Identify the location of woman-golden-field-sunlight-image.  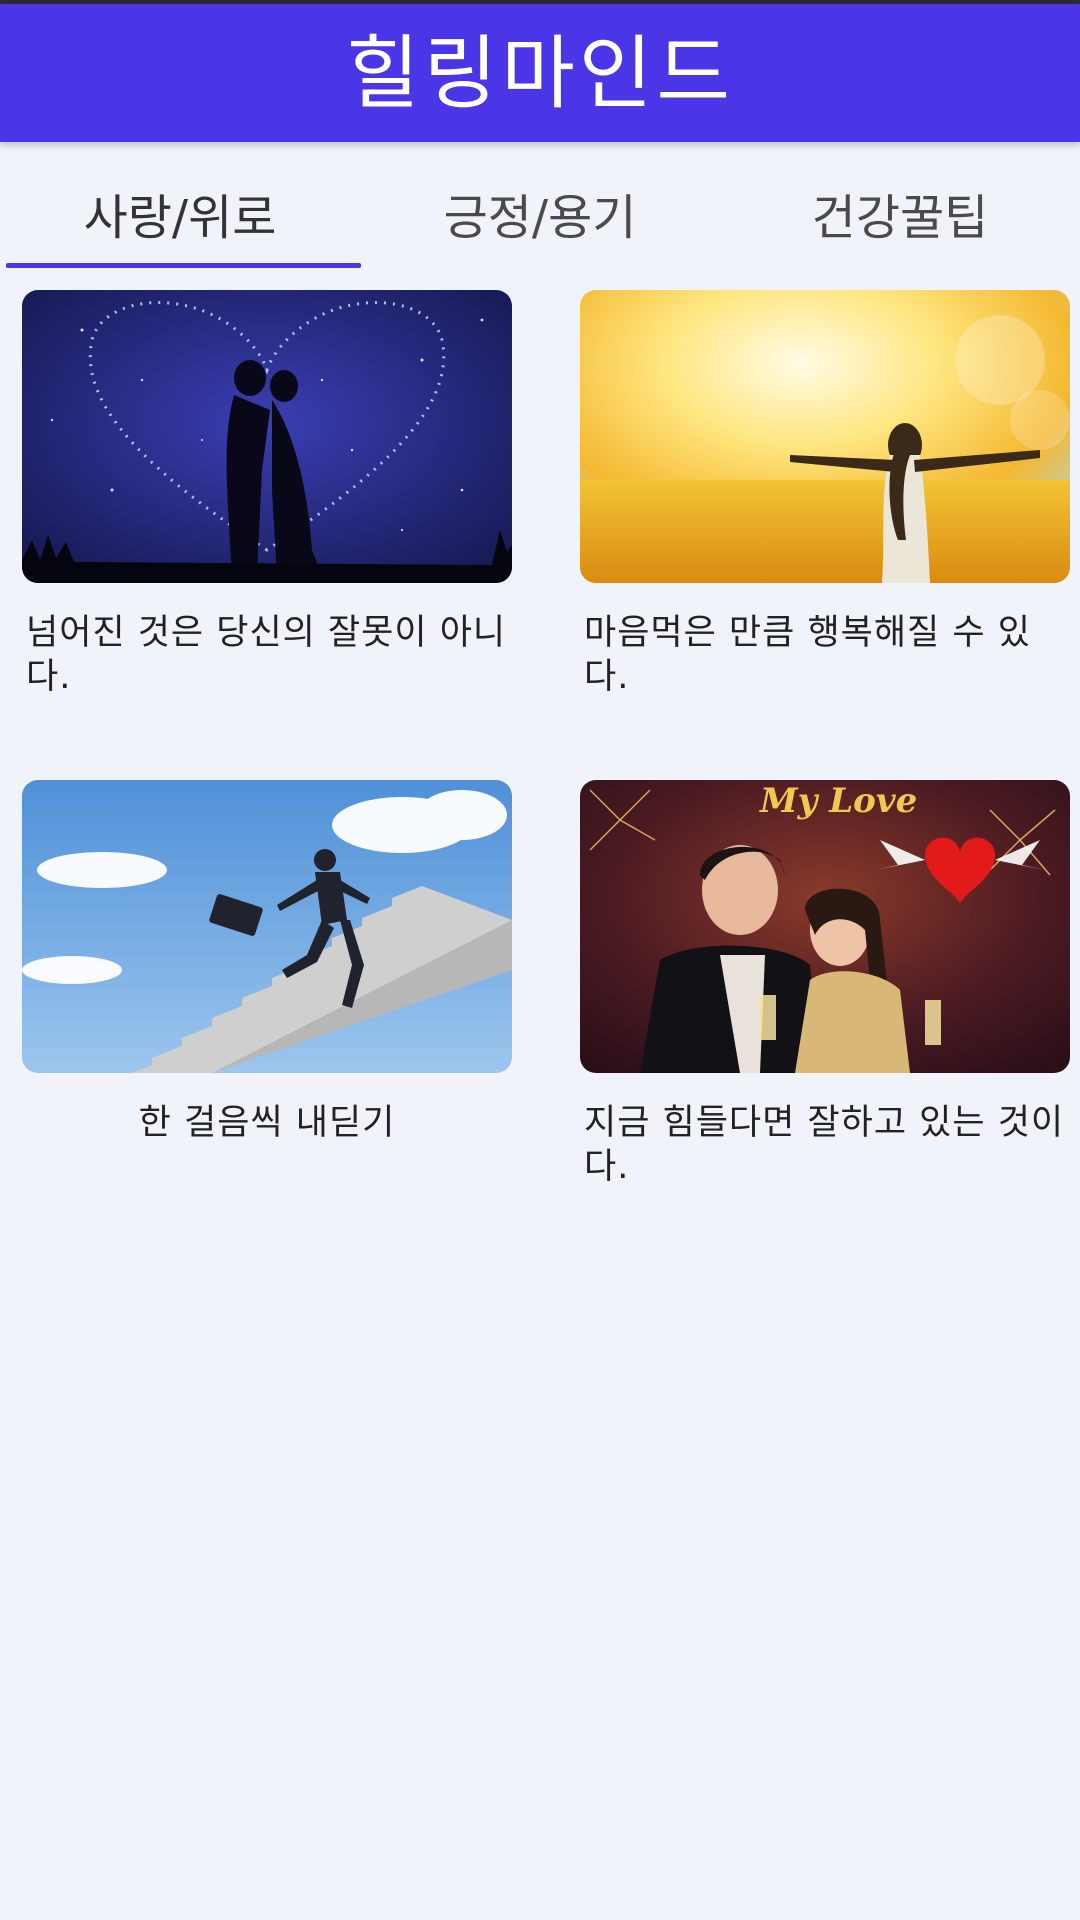
(825, 436).